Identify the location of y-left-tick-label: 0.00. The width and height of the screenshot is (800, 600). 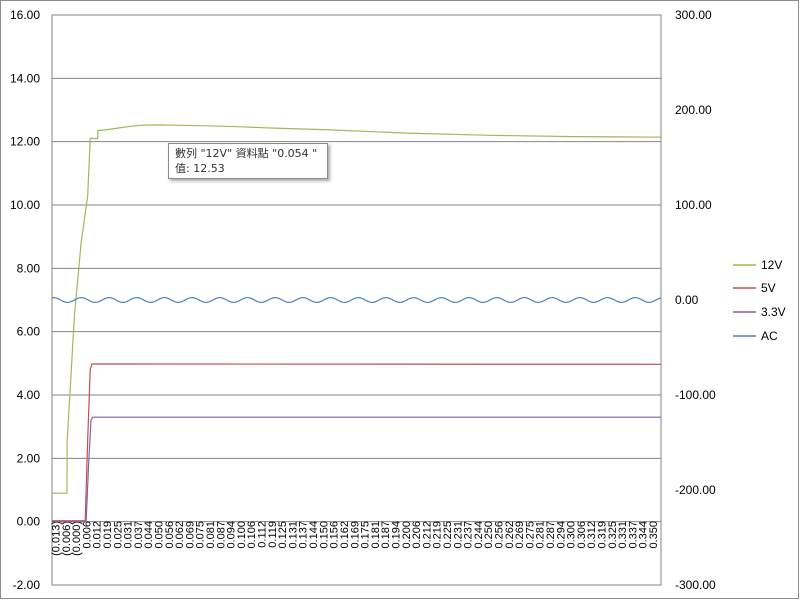
(29, 522).